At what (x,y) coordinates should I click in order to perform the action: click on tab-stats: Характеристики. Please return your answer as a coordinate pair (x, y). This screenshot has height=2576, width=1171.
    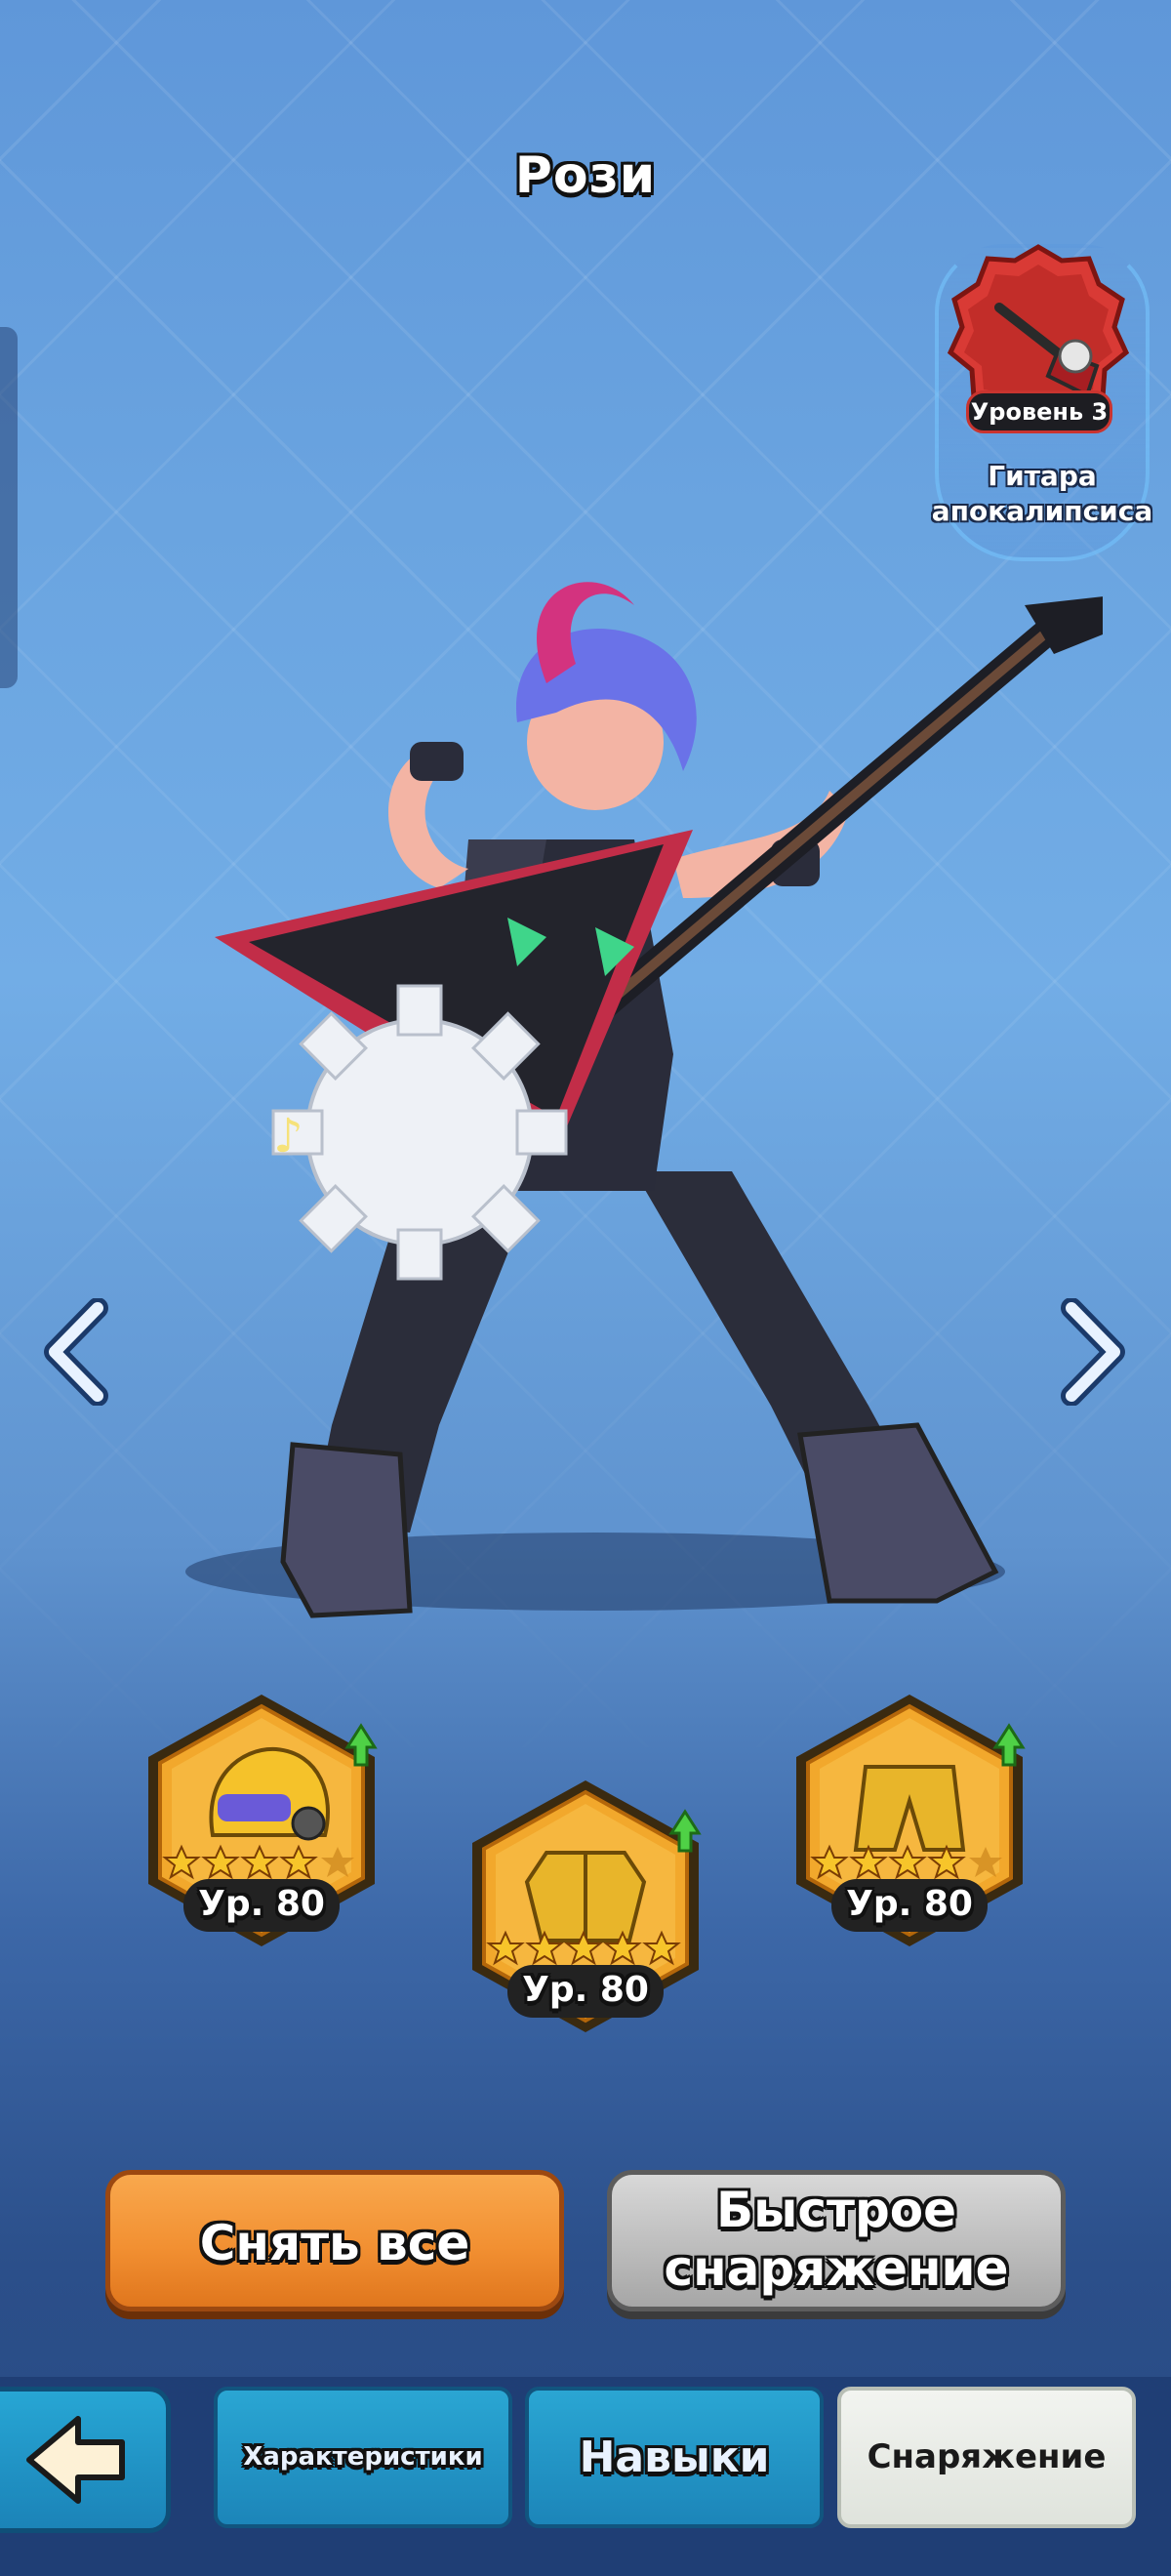
    Looking at the image, I should click on (363, 2457).